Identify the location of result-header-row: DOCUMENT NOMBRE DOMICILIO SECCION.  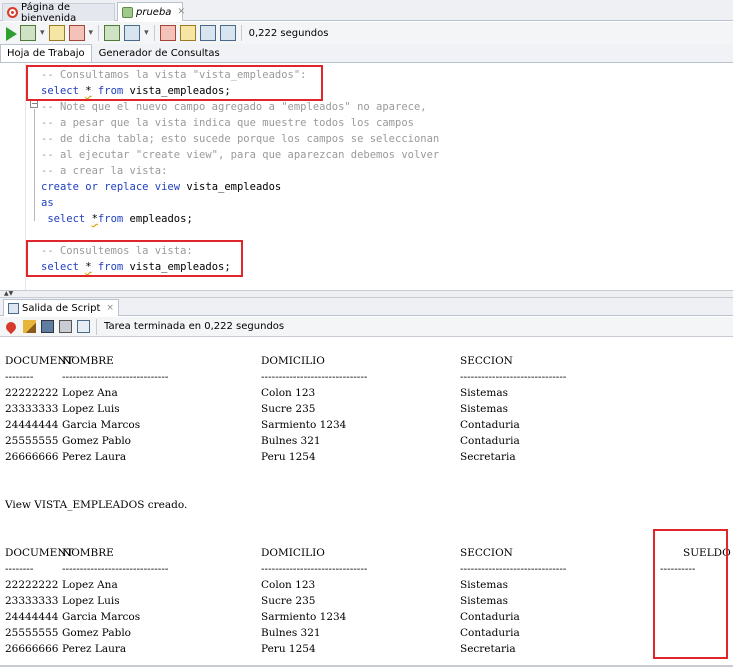
(259, 361).